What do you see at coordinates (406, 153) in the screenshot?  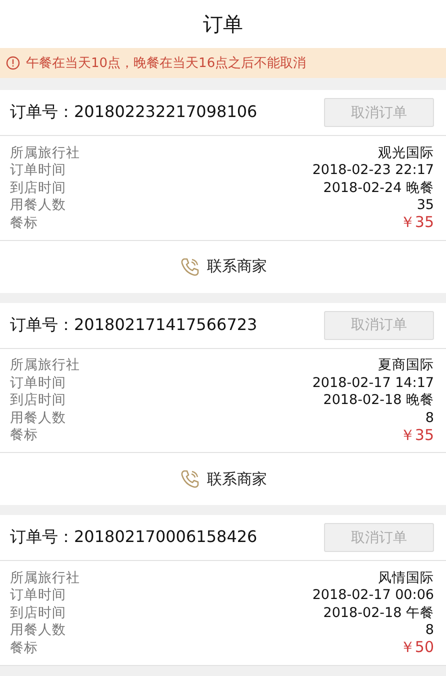 I see `detail-value: 观光国际` at bounding box center [406, 153].